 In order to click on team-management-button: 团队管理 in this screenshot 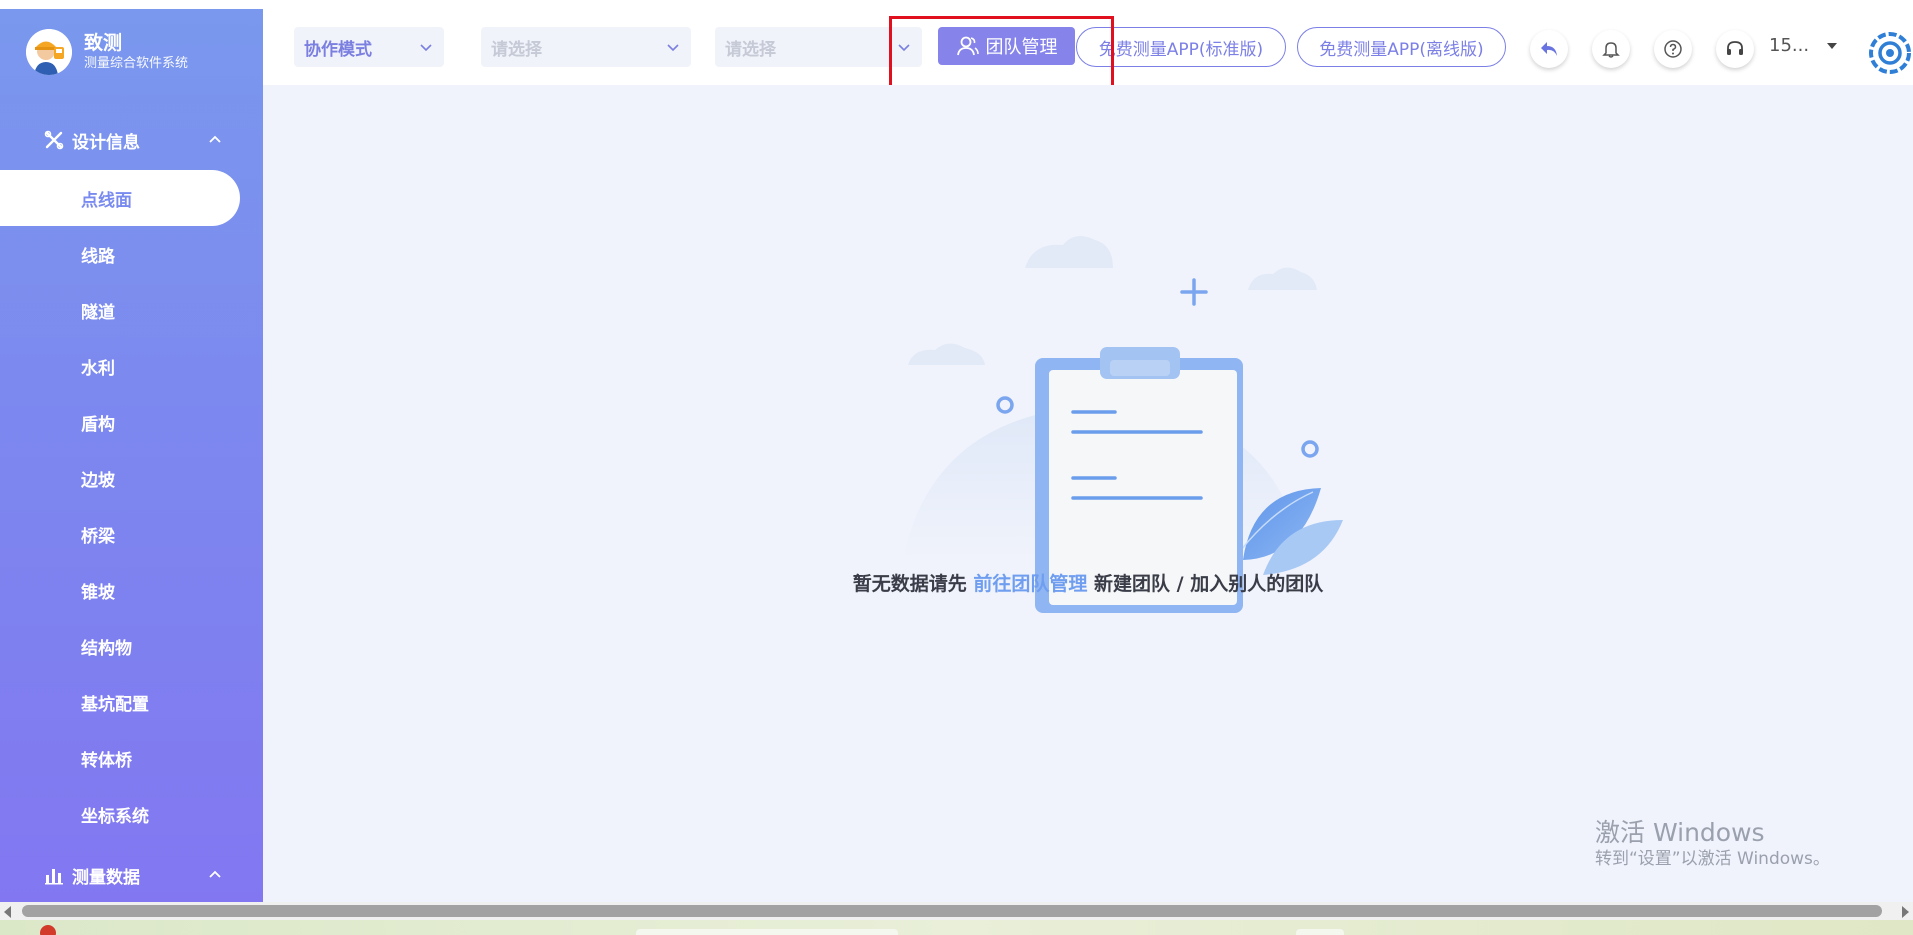, I will do `click(1006, 46)`.